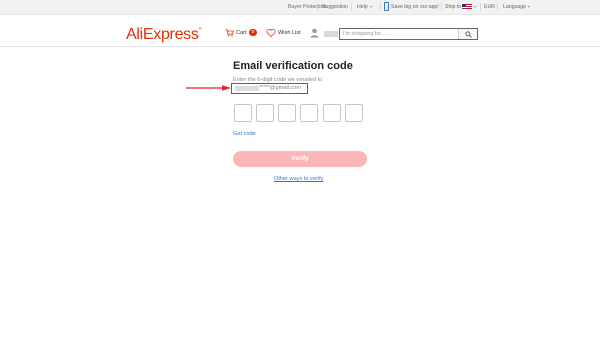 The image size is (600, 338). What do you see at coordinates (415, 7) in the screenshot?
I see `app-promo-link: Save big on our app!` at bounding box center [415, 7].